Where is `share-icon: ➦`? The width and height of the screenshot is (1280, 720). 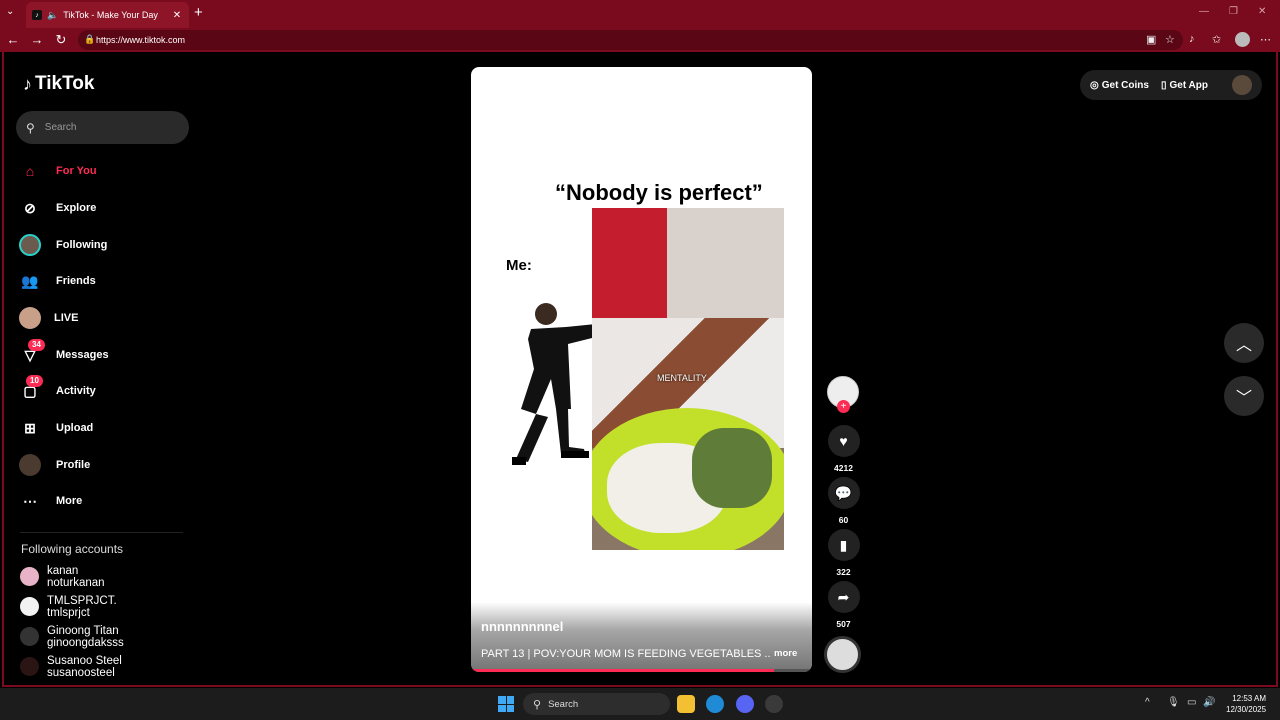
share-icon: ➦ is located at coordinates (843, 597).